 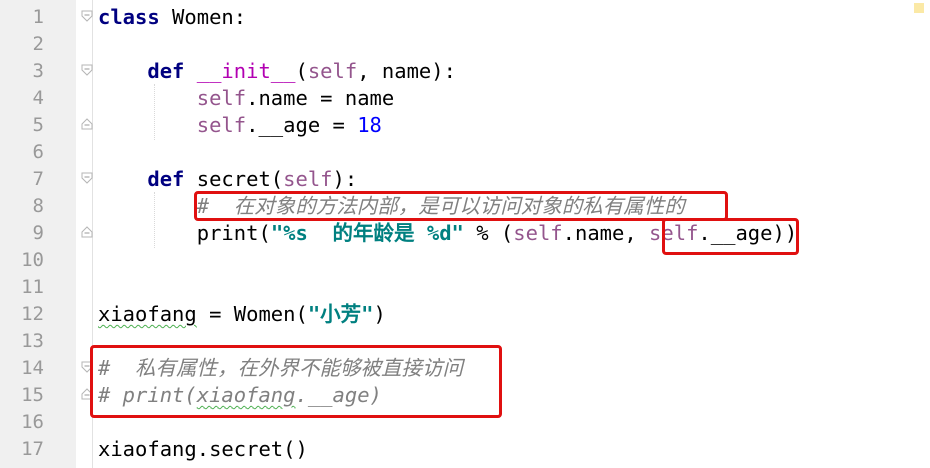 I want to click on line-number: 9, so click(x=38, y=233).